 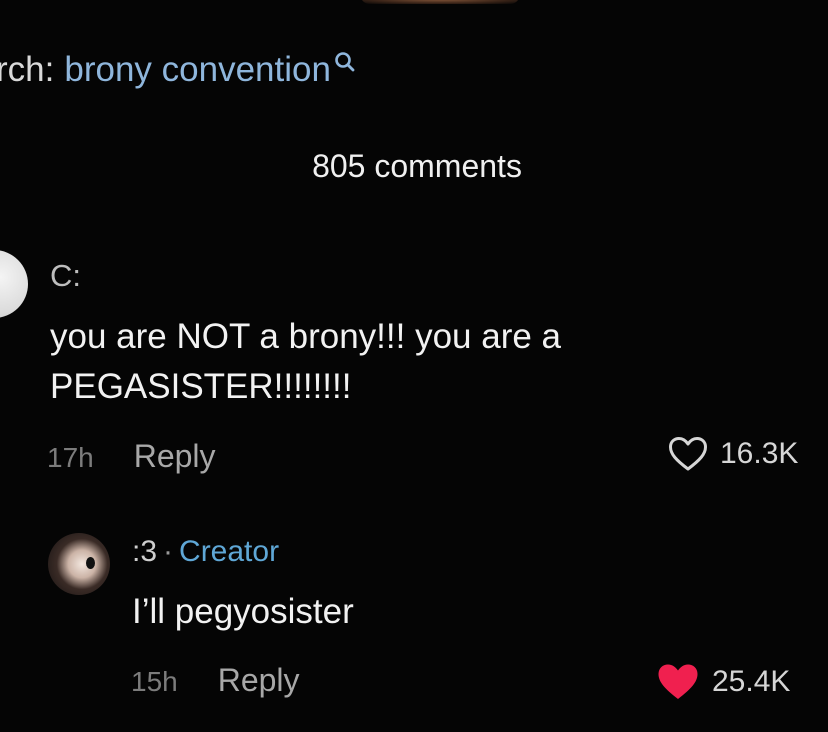 What do you see at coordinates (759, 453) in the screenshot?
I see `like-count: 16.3K` at bounding box center [759, 453].